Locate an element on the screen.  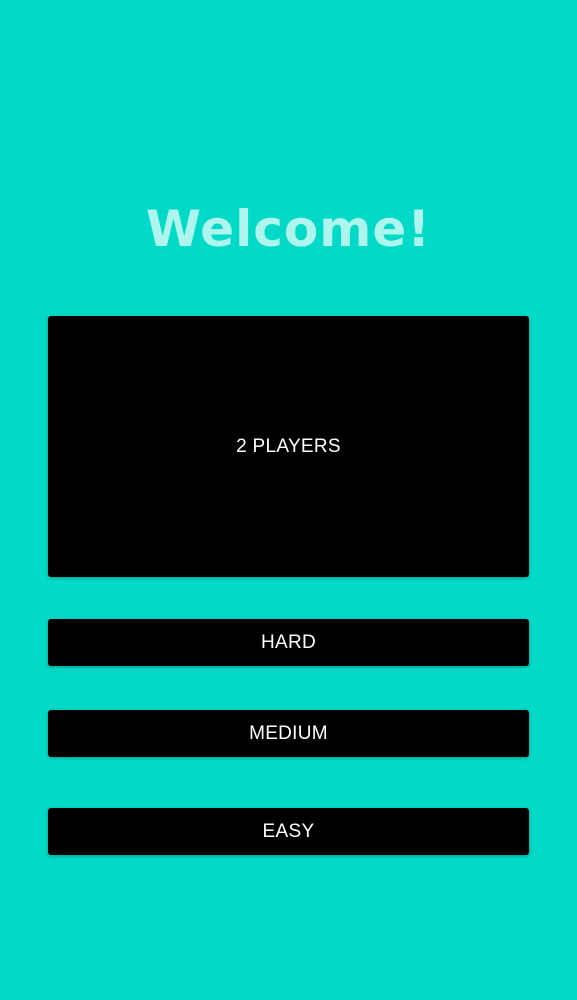
two-players-label: 2 PLAYERS is located at coordinates (288, 446).